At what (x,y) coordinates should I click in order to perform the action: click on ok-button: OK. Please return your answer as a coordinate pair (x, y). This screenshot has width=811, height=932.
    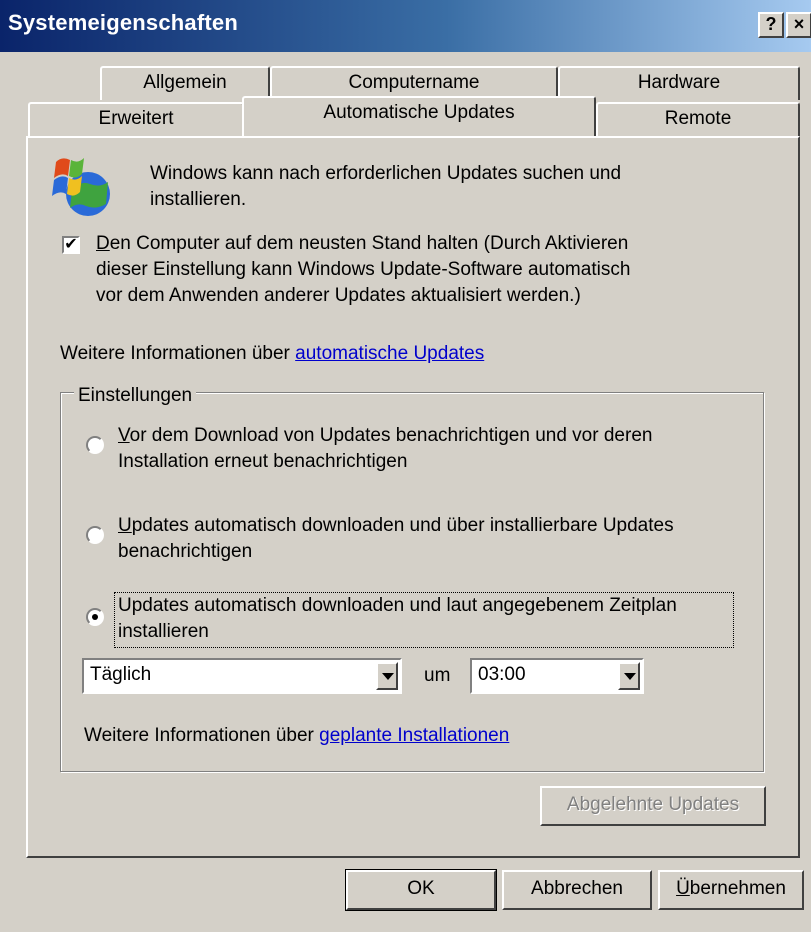
    Looking at the image, I should click on (421, 890).